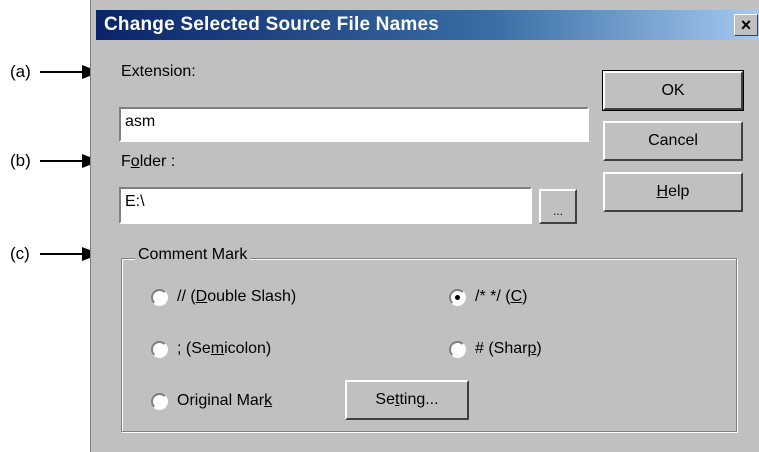 This screenshot has width=759, height=452. Describe the element at coordinates (140, 121) in the screenshot. I see `extension-value: asm` at that location.